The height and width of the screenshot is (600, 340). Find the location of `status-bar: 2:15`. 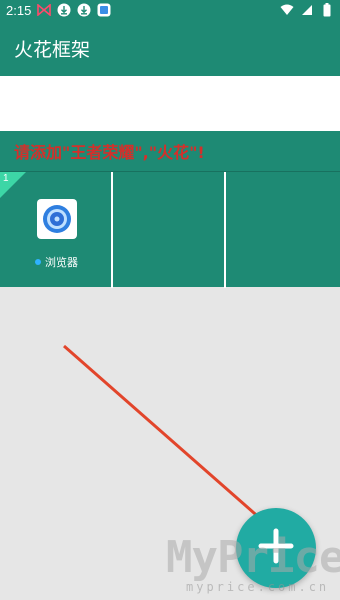

status-bar: 2:15 is located at coordinates (170, 10).